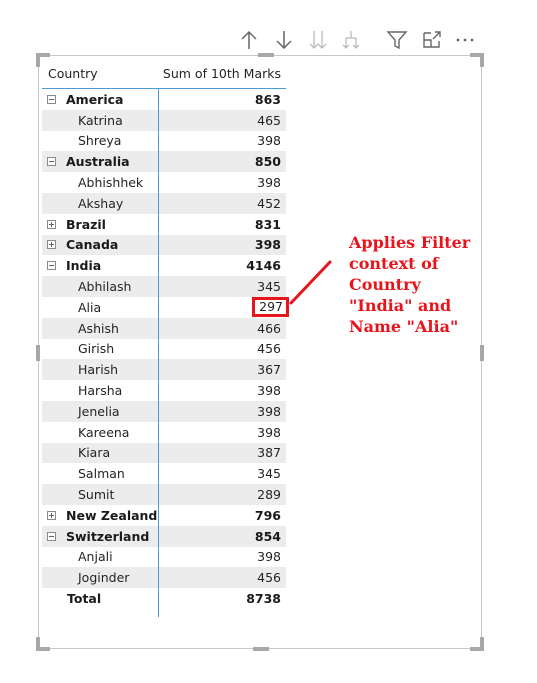 The width and height of the screenshot is (537, 683). I want to click on annotation-line: "India" and, so click(400, 305).